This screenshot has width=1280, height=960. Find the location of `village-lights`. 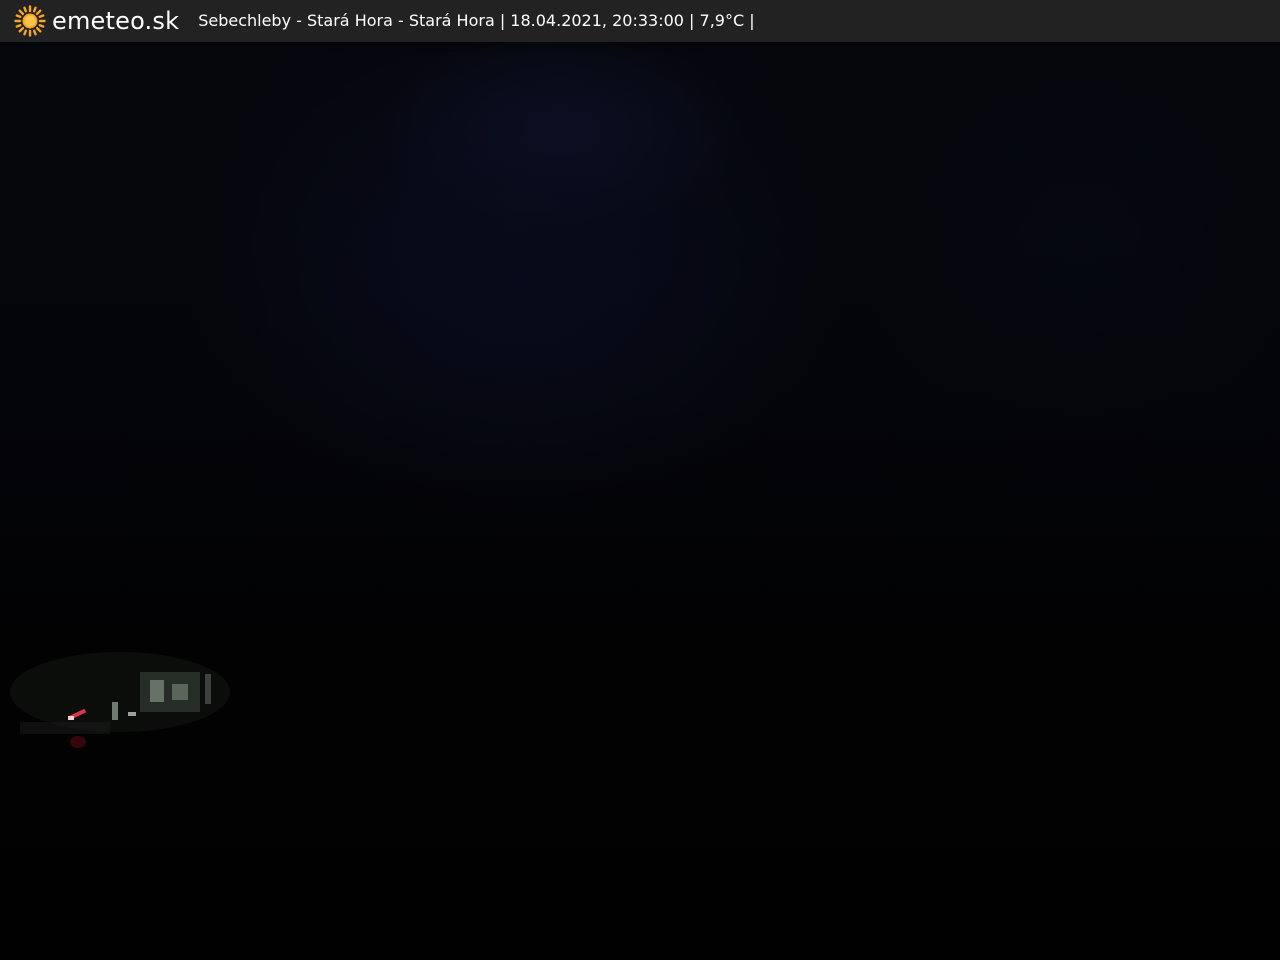

village-lights is located at coordinates (120, 700).